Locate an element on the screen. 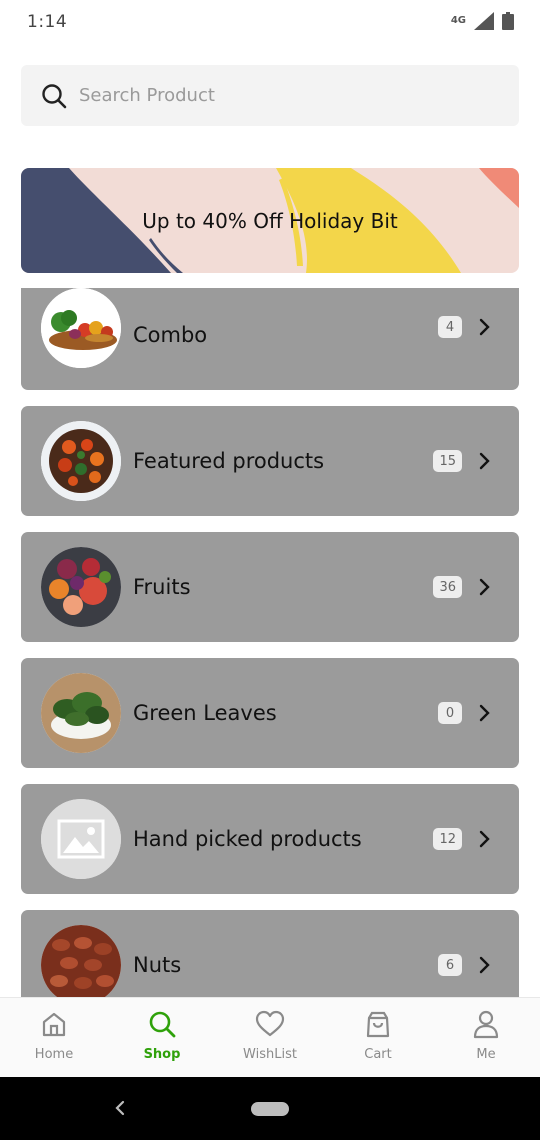 The width and height of the screenshot is (540, 1140). home-pill-button is located at coordinates (270, 1109).